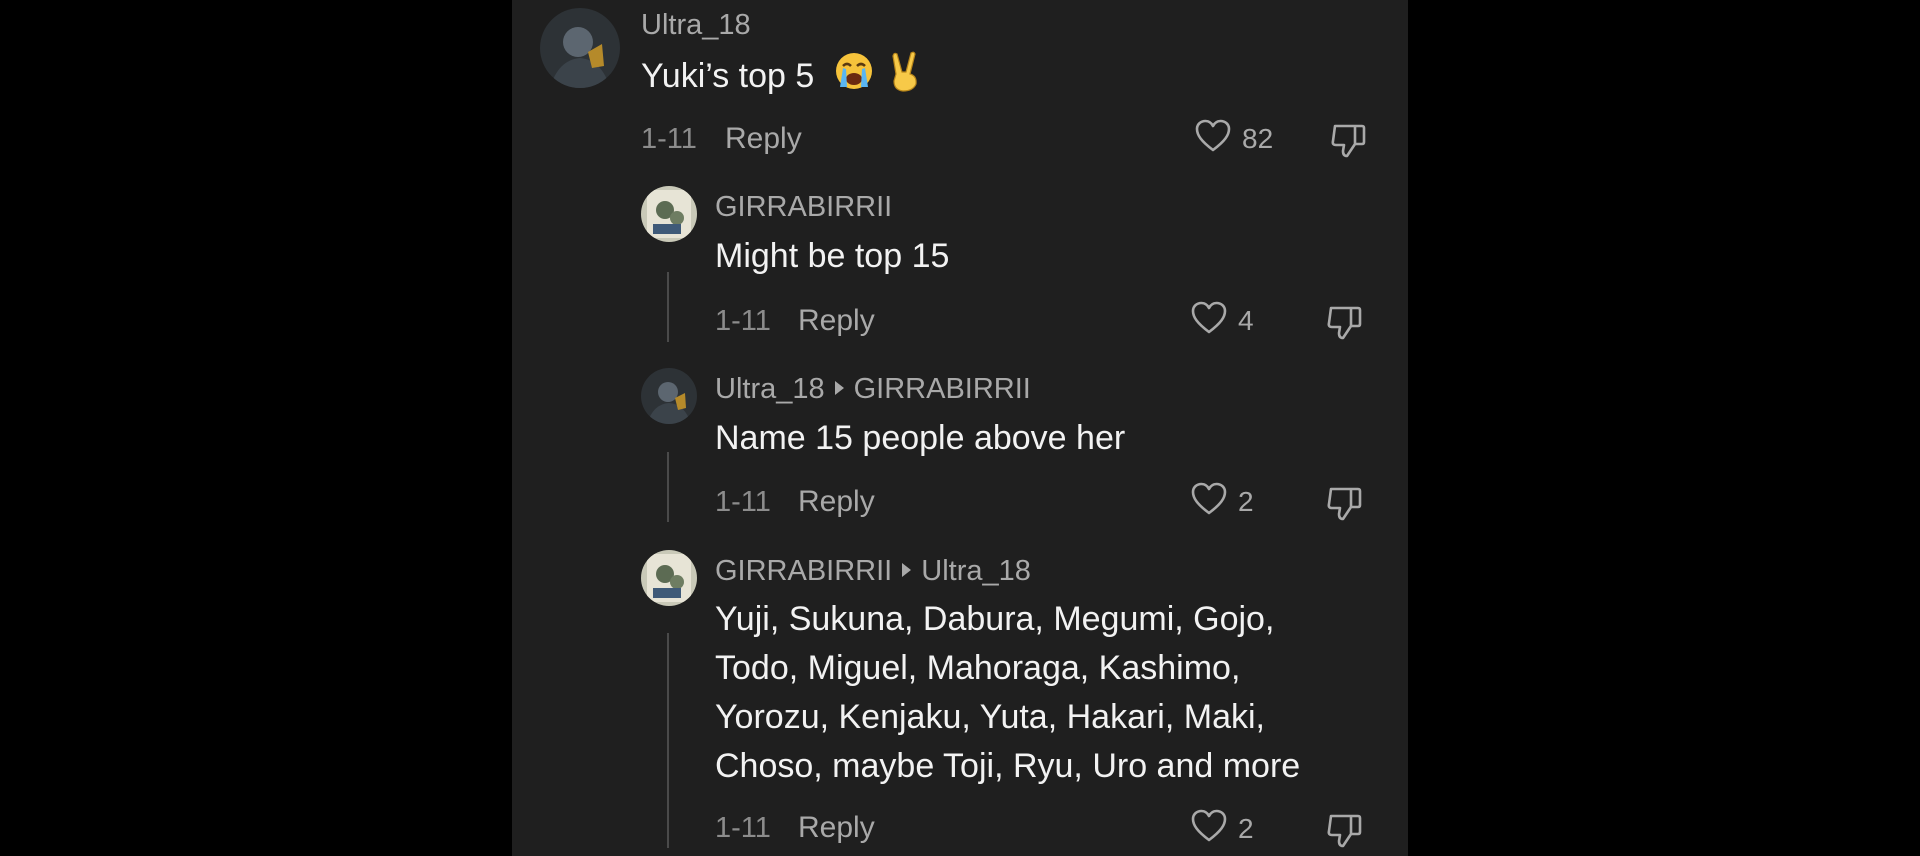 This screenshot has width=1920, height=856. Describe the element at coordinates (1258, 138) in the screenshot. I see `like-count: 82` at that location.